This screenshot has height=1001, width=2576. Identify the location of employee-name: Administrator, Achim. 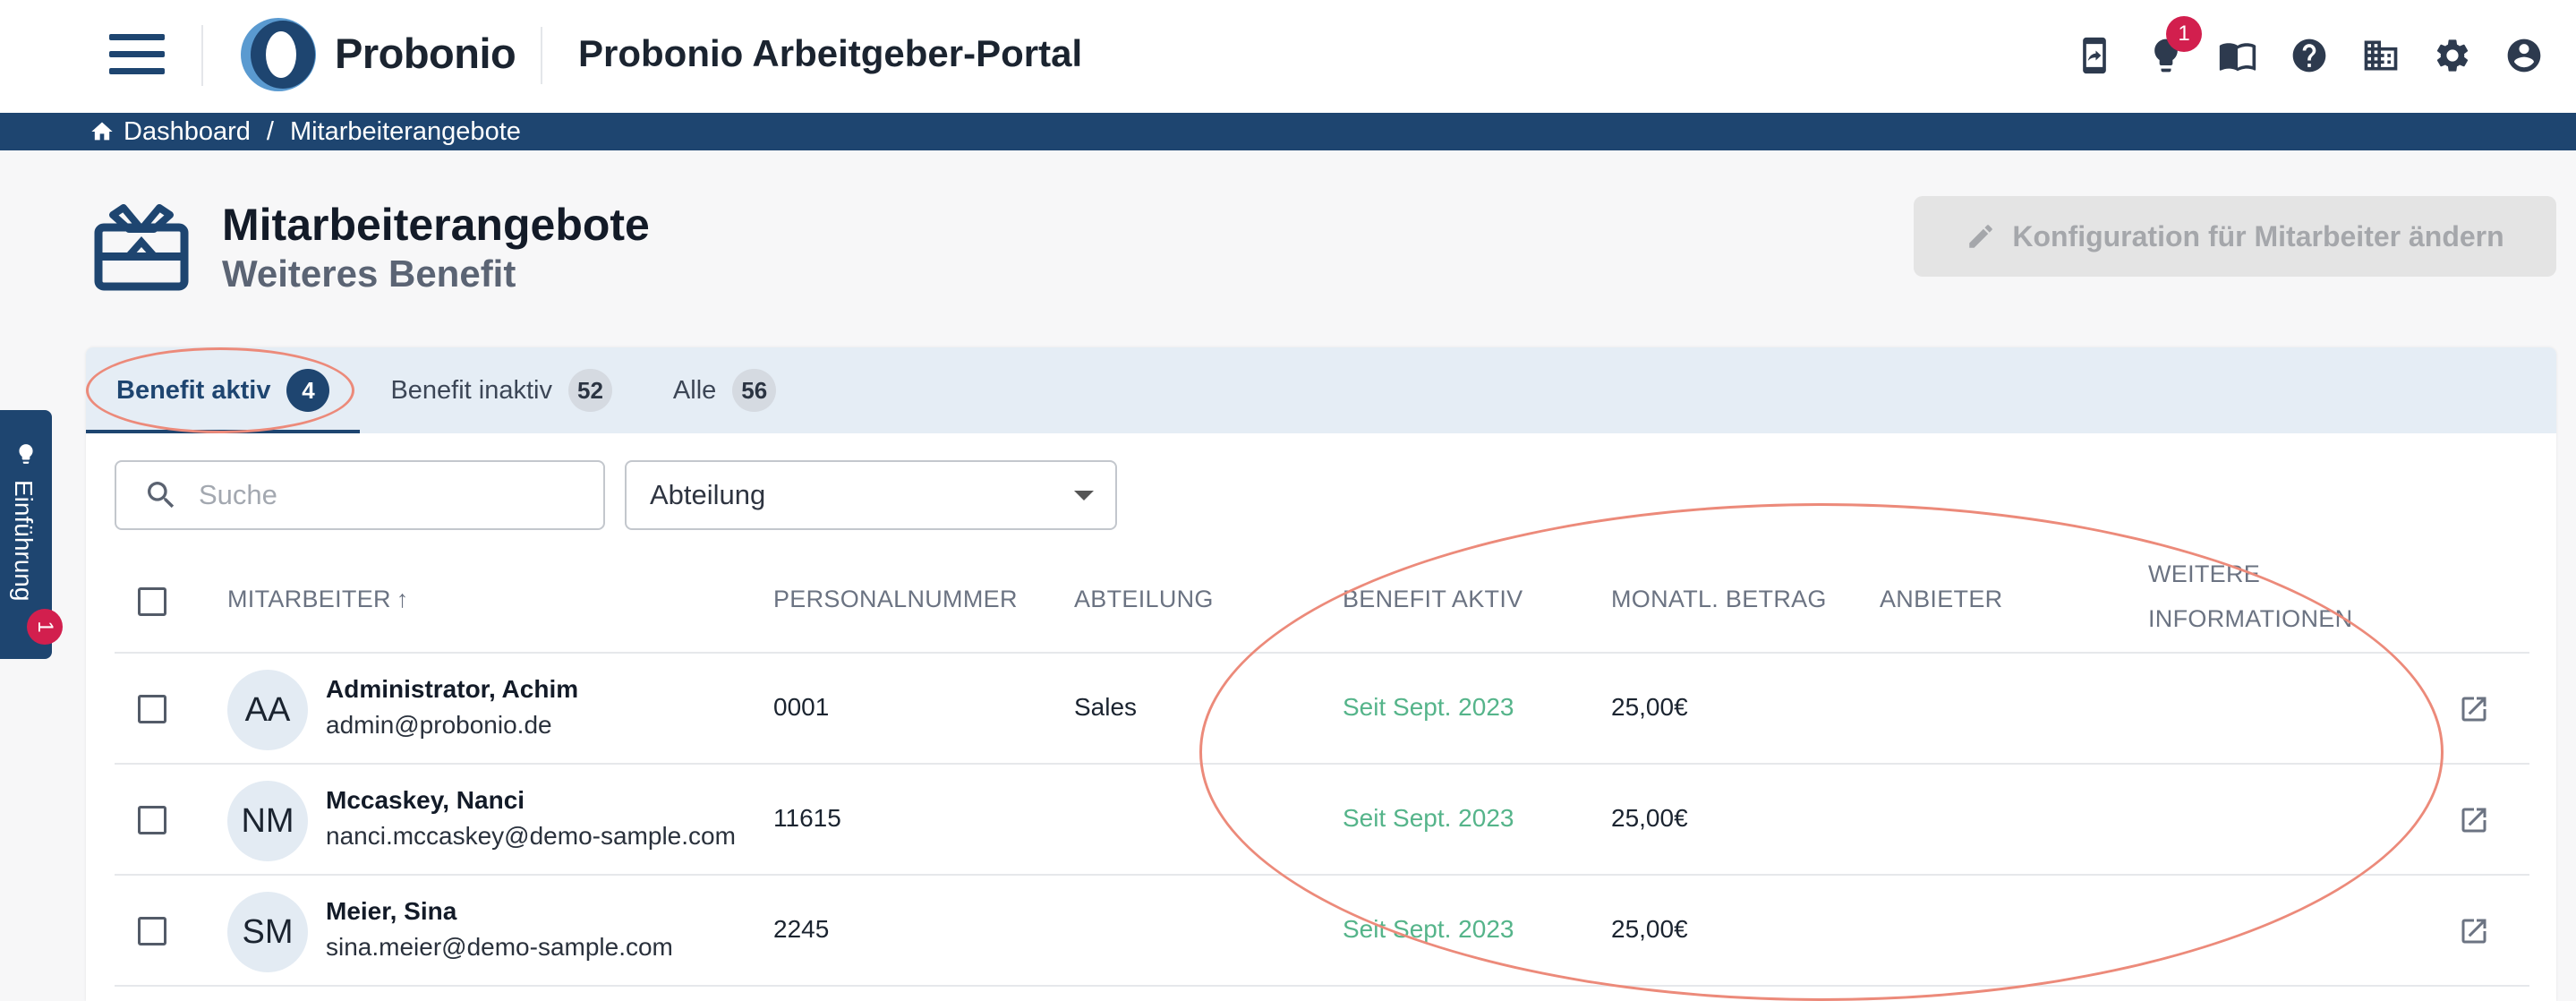
(452, 689).